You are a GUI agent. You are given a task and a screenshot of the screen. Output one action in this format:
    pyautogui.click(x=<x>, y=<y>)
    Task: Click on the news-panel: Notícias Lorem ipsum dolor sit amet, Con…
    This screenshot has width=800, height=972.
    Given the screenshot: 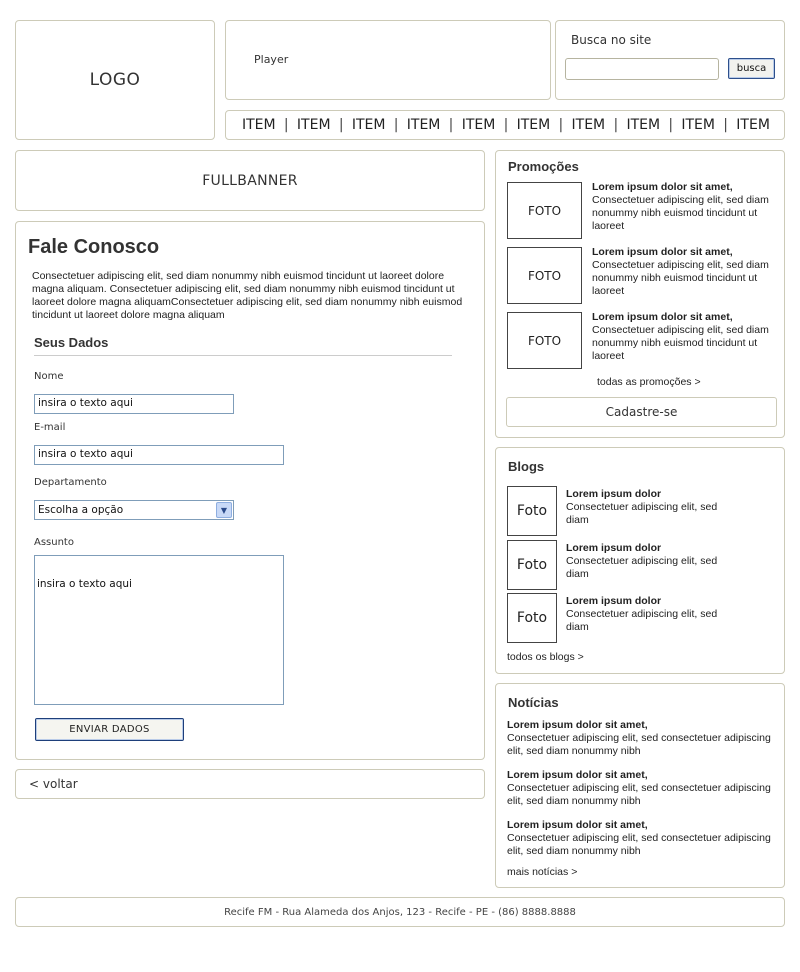 What is the action you would take?
    pyautogui.click(x=640, y=785)
    